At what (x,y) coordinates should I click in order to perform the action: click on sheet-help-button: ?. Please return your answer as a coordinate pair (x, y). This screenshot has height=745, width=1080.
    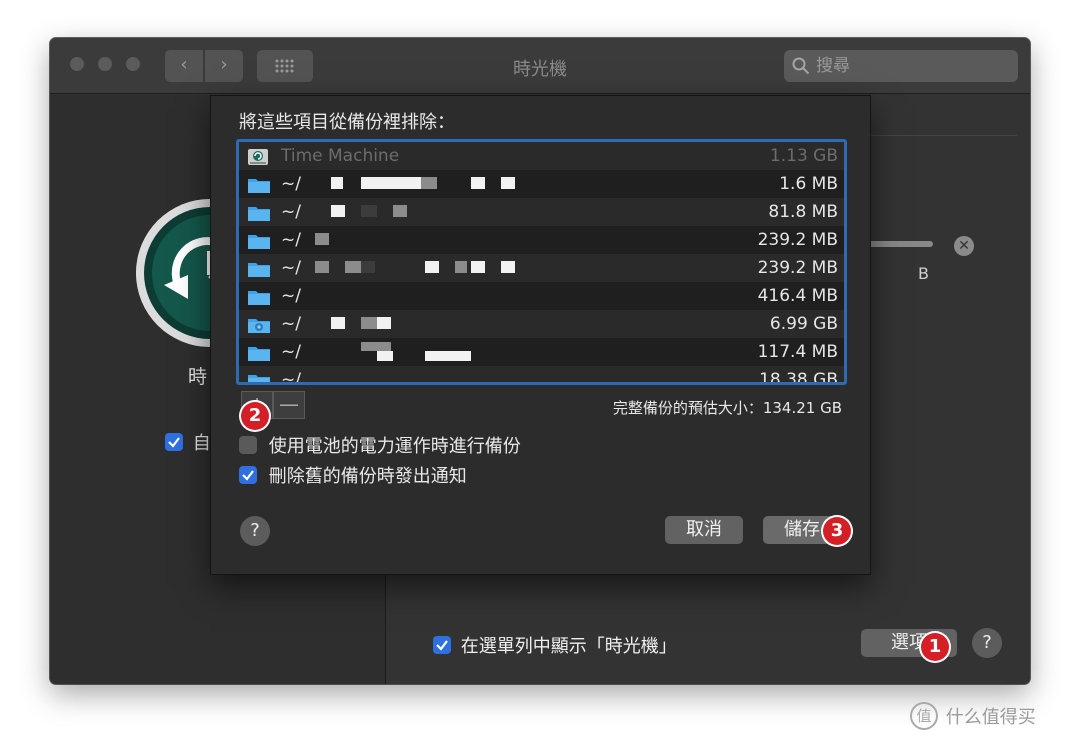
    Looking at the image, I should click on (255, 531).